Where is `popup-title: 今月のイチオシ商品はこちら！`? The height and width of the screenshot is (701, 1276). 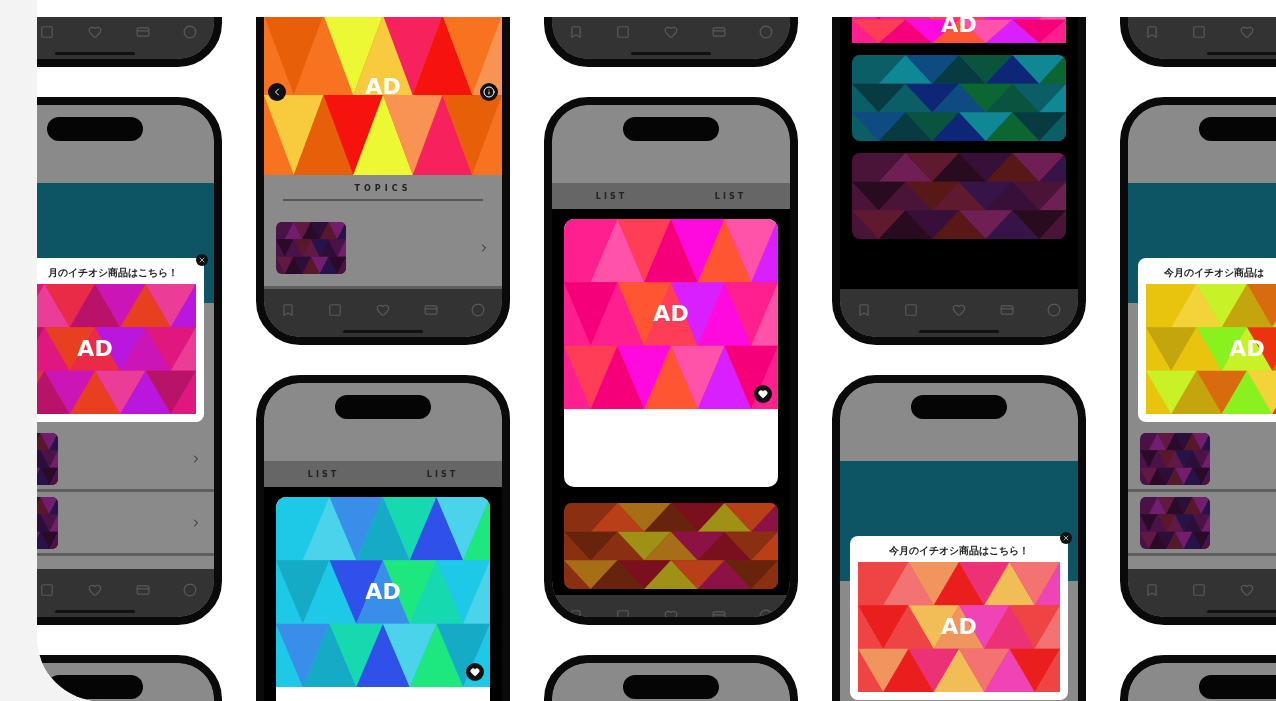
popup-title: 今月のイチオシ商品はこちら！ is located at coordinates (959, 551).